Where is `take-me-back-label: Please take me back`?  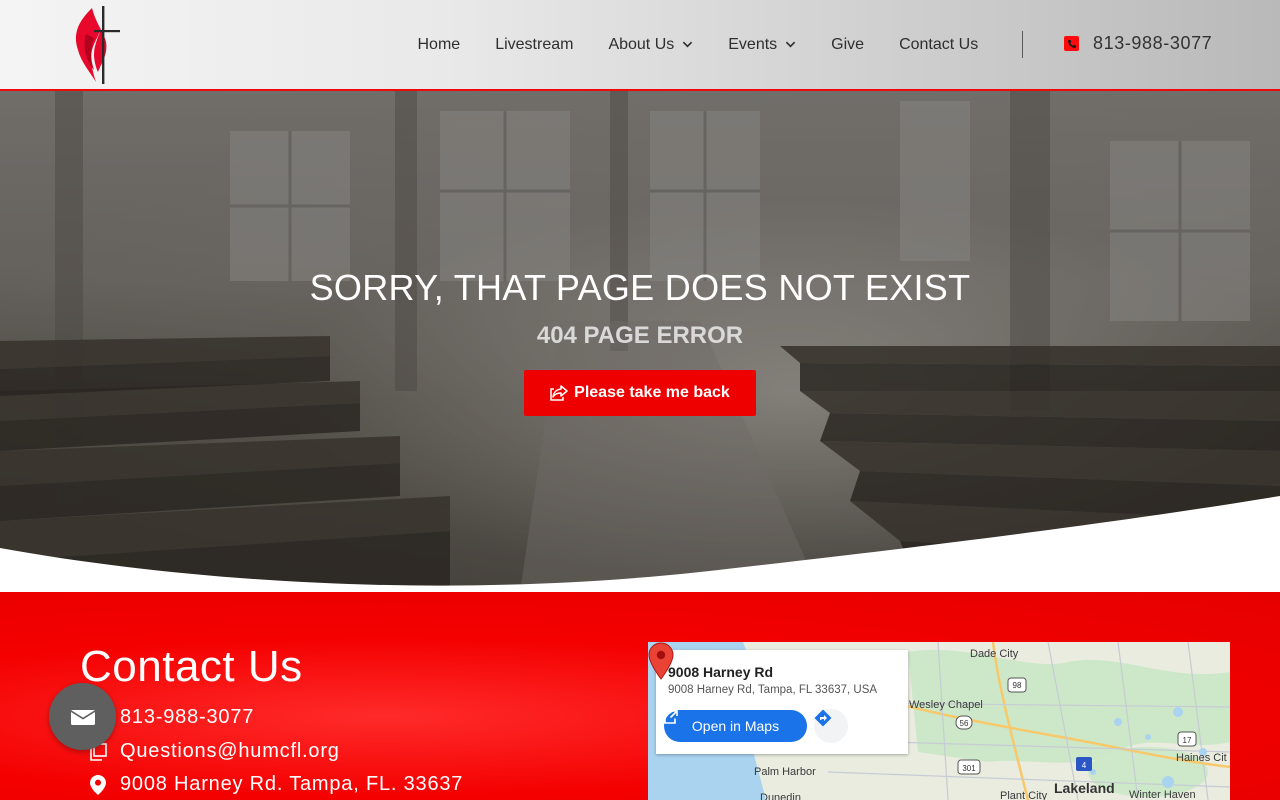
take-me-back-label: Please take me back is located at coordinates (652, 392).